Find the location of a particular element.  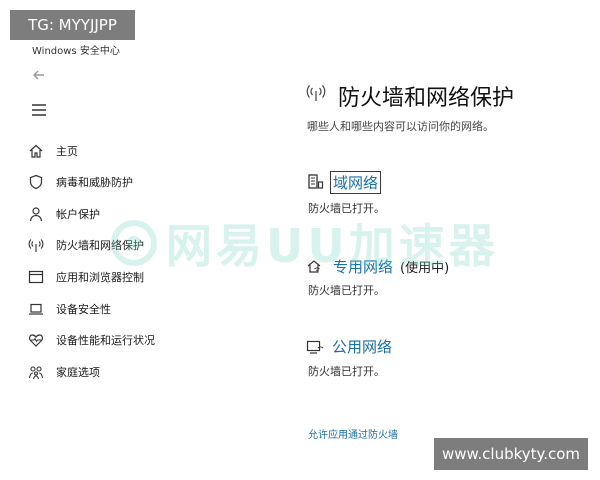

private-network-in-use-label: (使用中) is located at coordinates (425, 268).